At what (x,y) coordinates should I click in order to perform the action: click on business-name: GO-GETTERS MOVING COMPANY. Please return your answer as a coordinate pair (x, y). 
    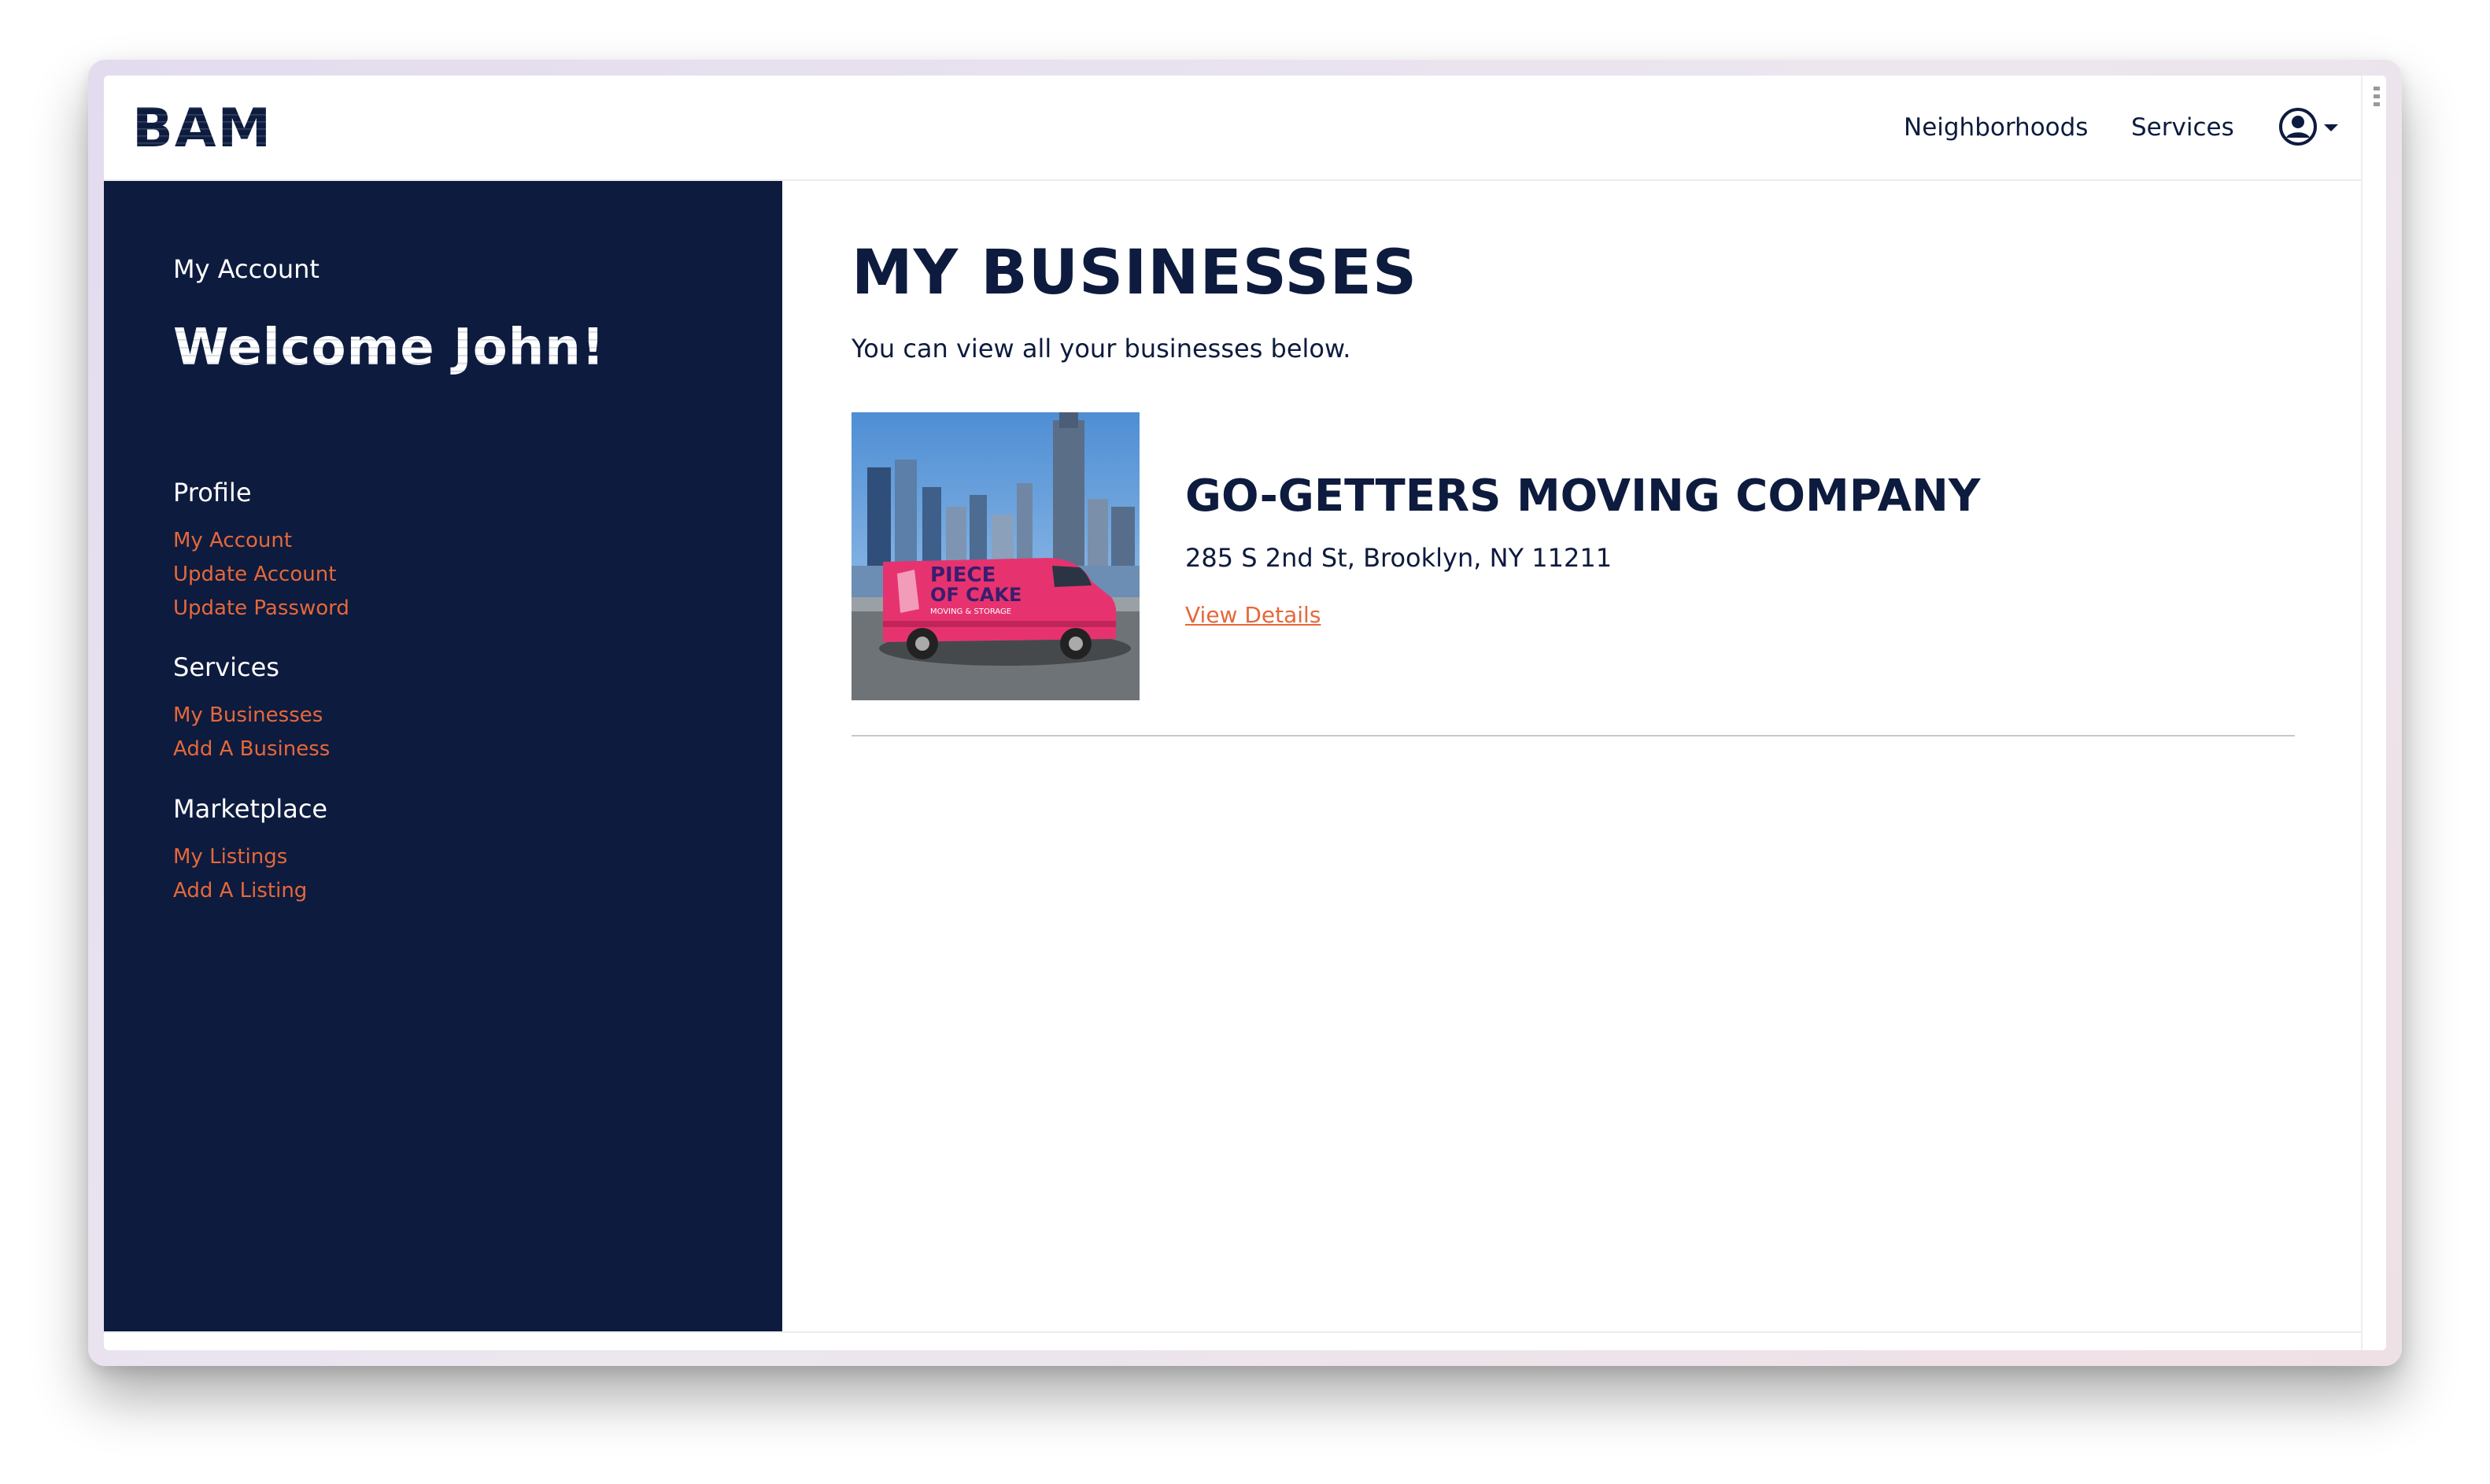
    Looking at the image, I should click on (1583, 496).